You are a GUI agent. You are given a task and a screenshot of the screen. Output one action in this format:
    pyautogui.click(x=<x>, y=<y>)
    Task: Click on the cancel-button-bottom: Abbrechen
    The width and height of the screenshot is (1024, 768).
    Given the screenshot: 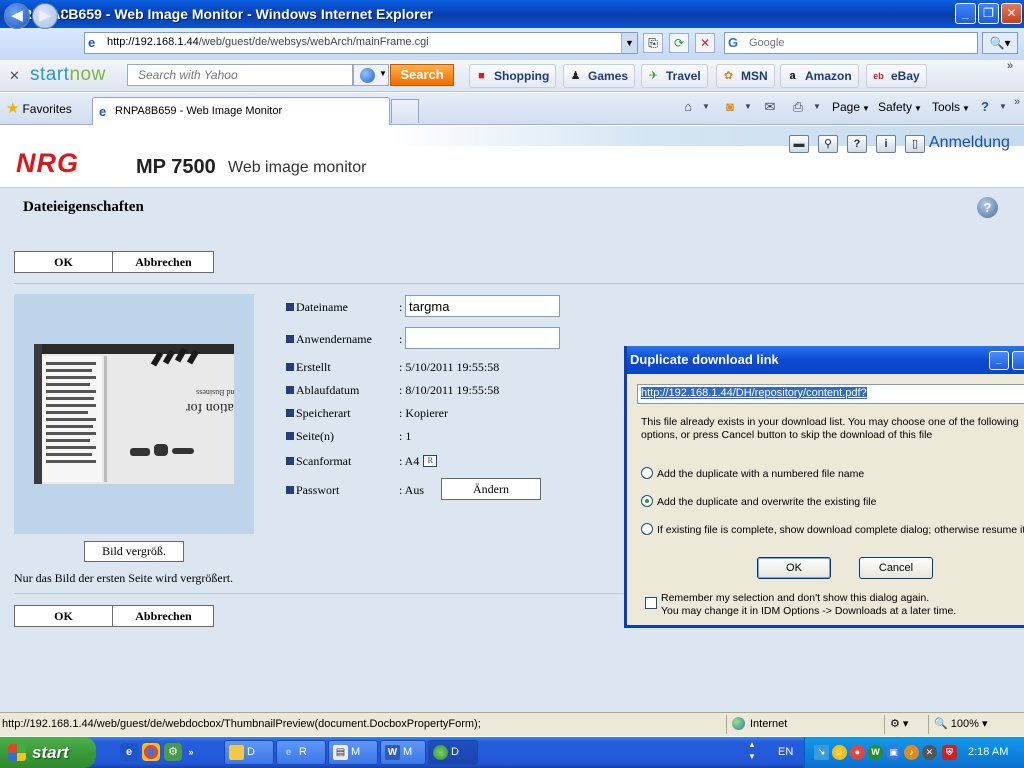 What is the action you would take?
    pyautogui.click(x=163, y=616)
    